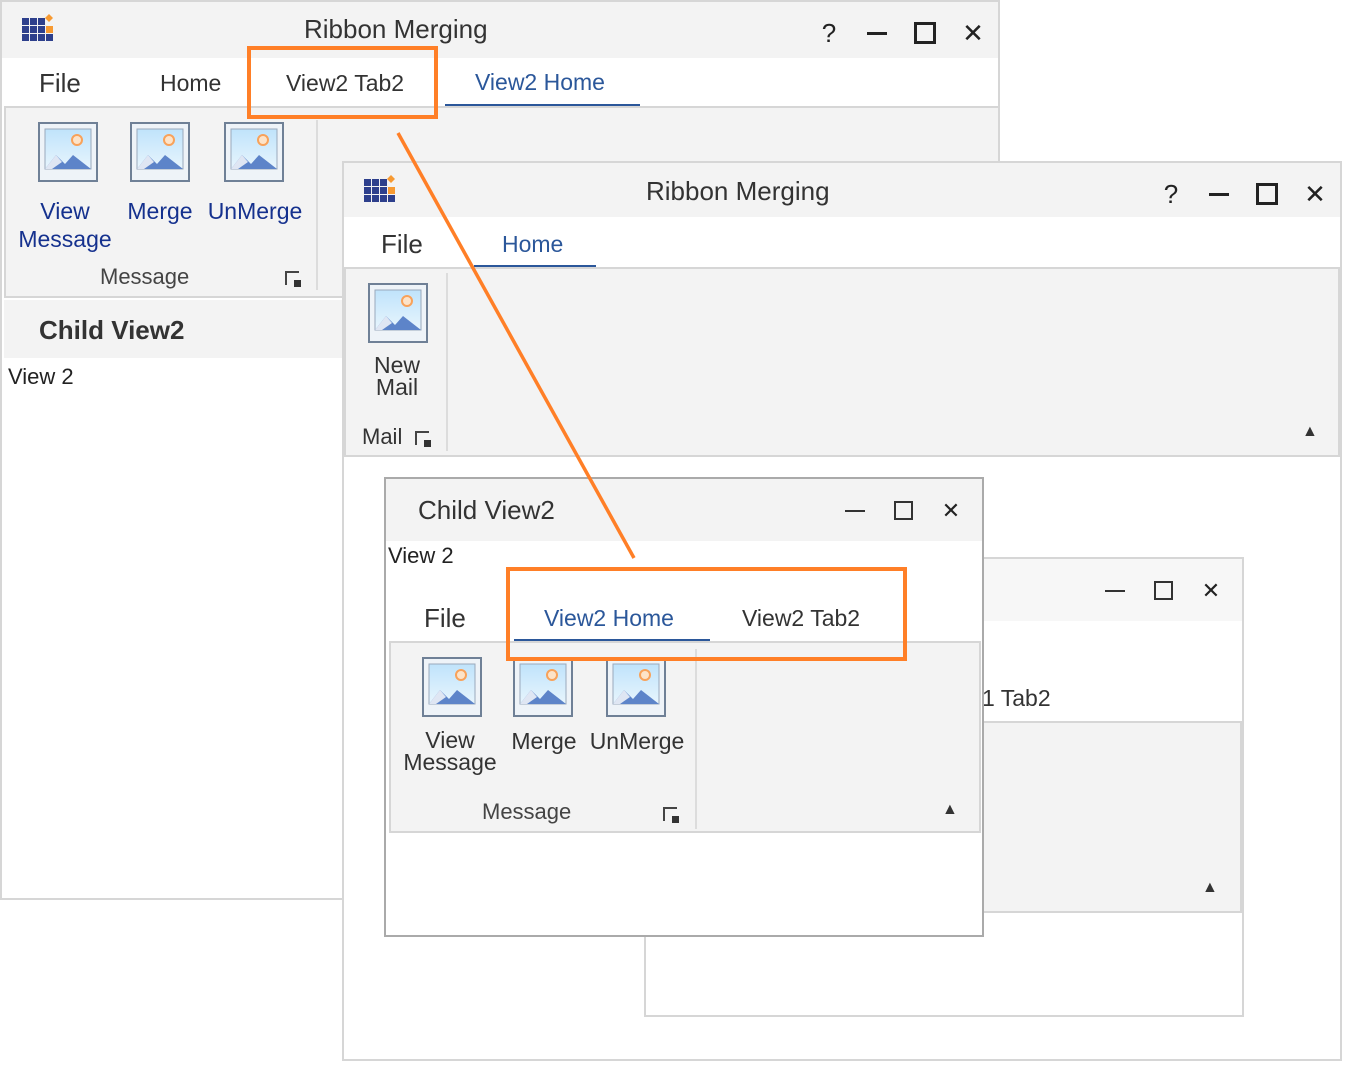  I want to click on connector-arrow-line, so click(516, 345).